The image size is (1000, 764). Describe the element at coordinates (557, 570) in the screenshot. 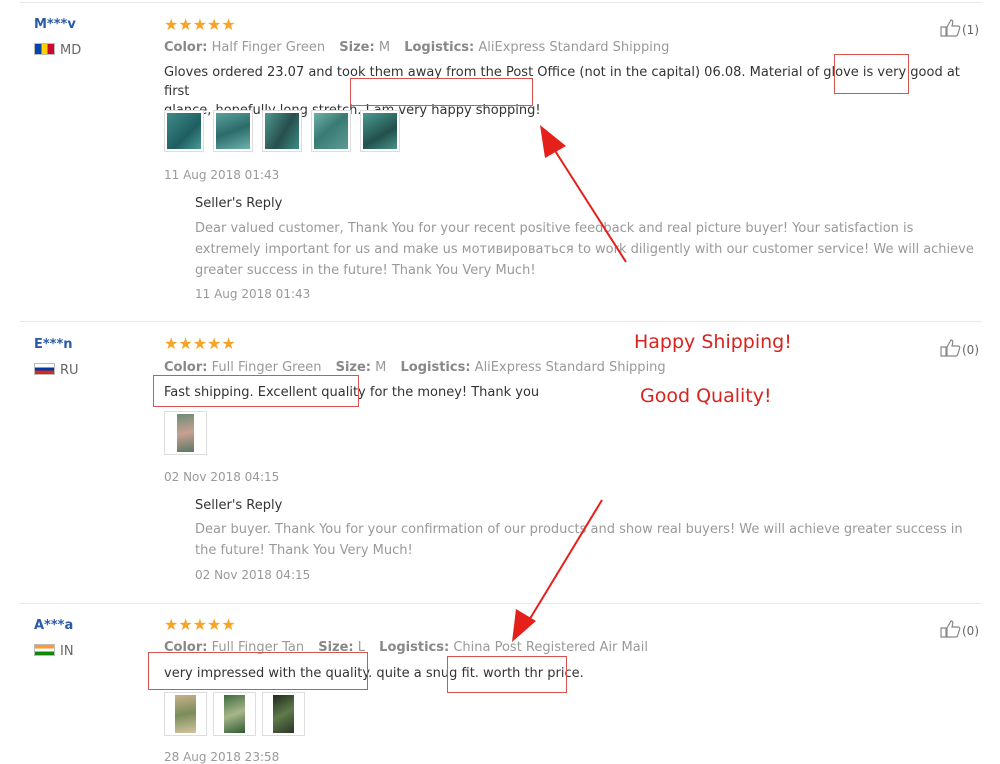

I see `arrow-down-icon` at that location.